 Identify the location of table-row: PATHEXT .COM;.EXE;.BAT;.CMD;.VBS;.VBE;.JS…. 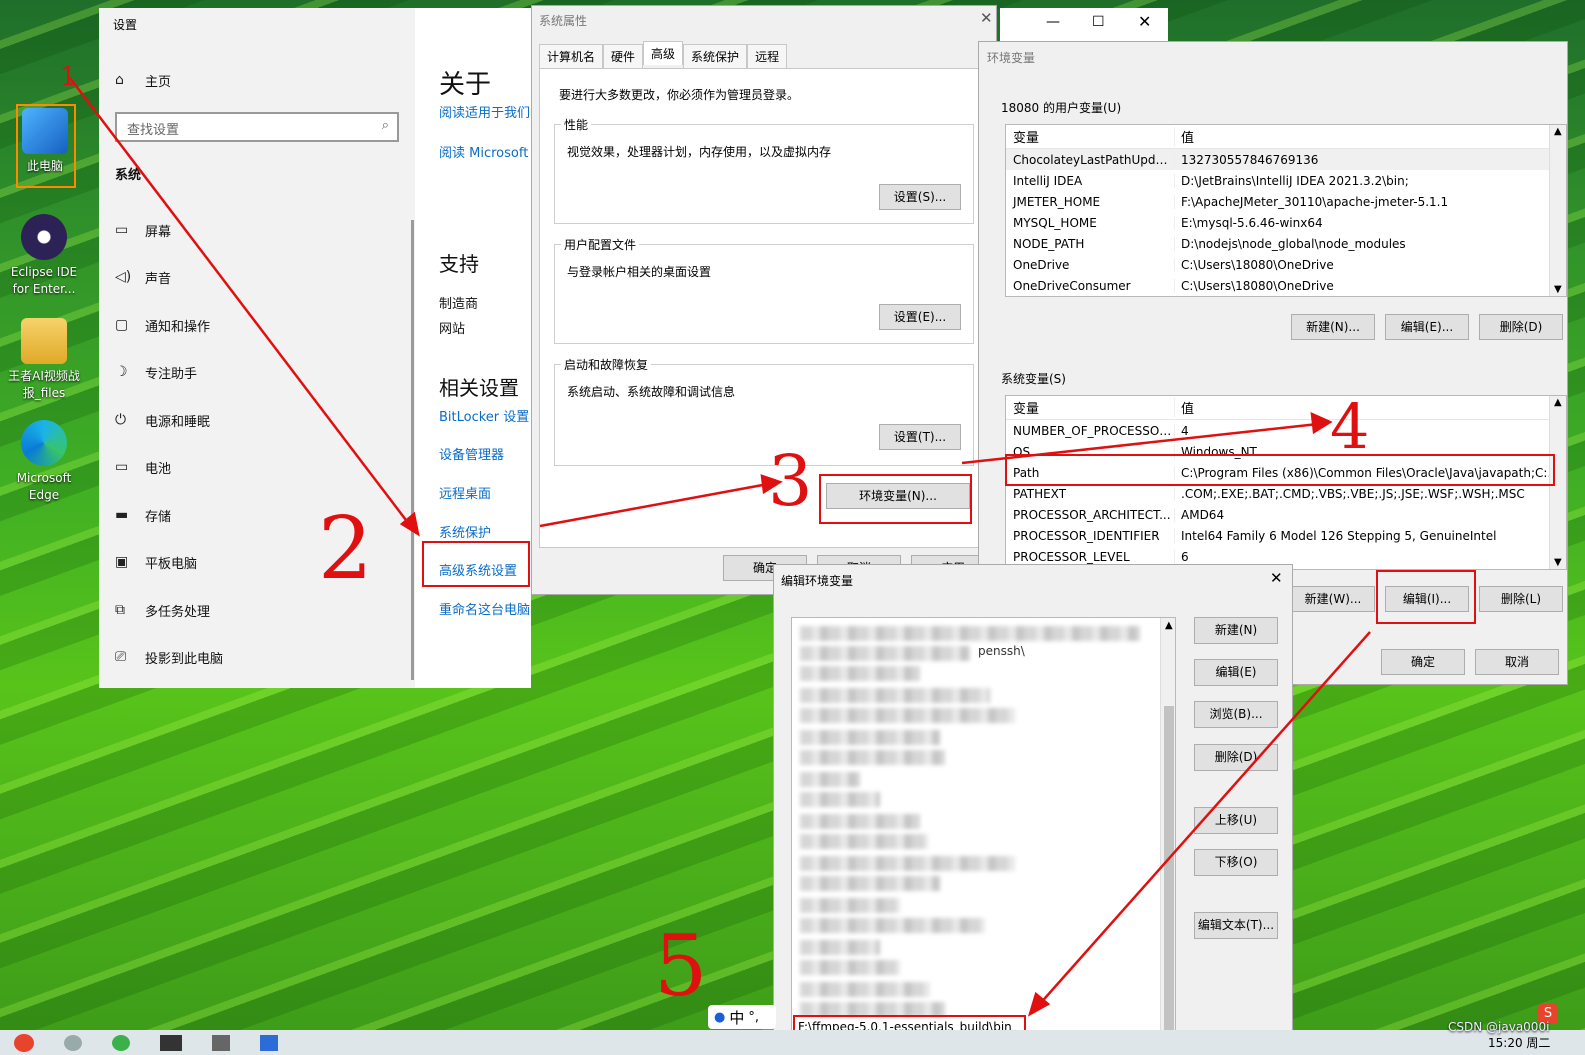
(1286, 493).